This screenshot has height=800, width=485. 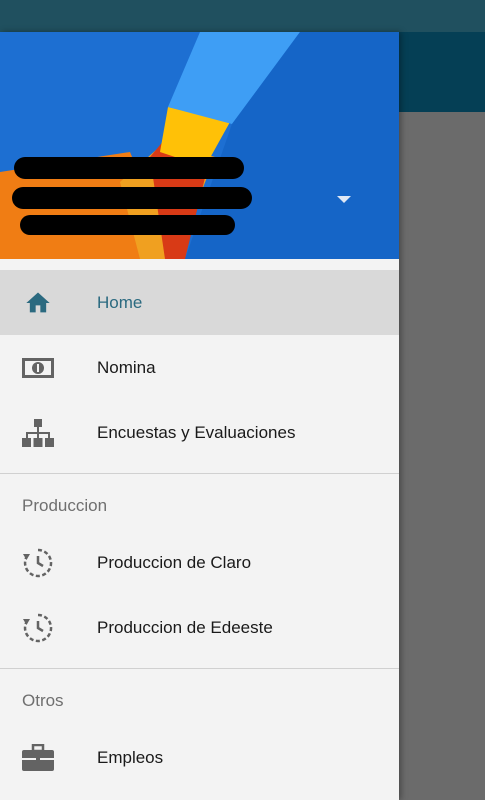 I want to click on section-header-produccion: Produccion, so click(x=65, y=505).